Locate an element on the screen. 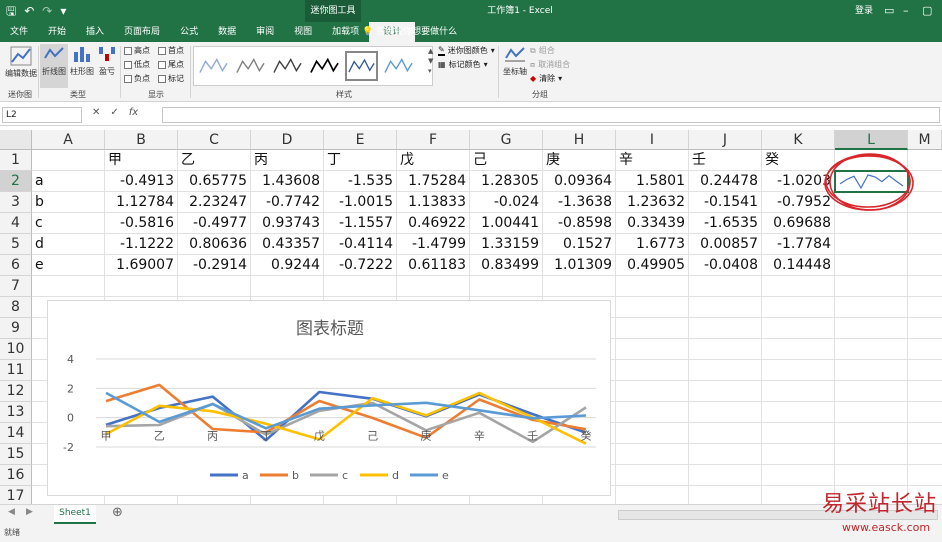 This screenshot has width=942, height=542. cell-D4: 0.93743 is located at coordinates (287, 223).